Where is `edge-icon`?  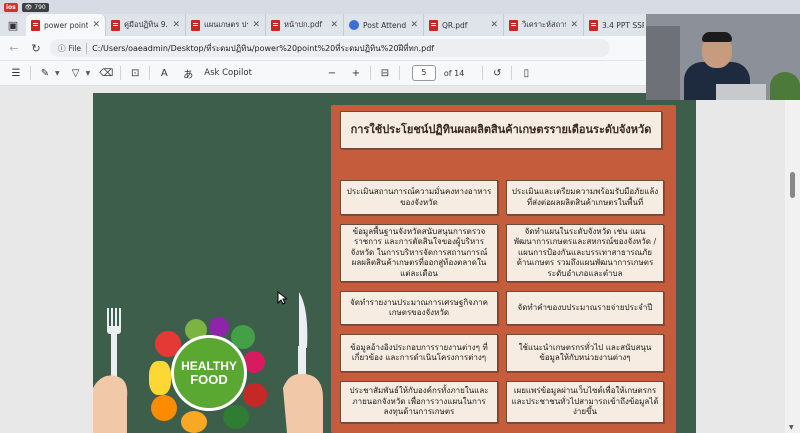
edge-icon is located at coordinates (354, 25).